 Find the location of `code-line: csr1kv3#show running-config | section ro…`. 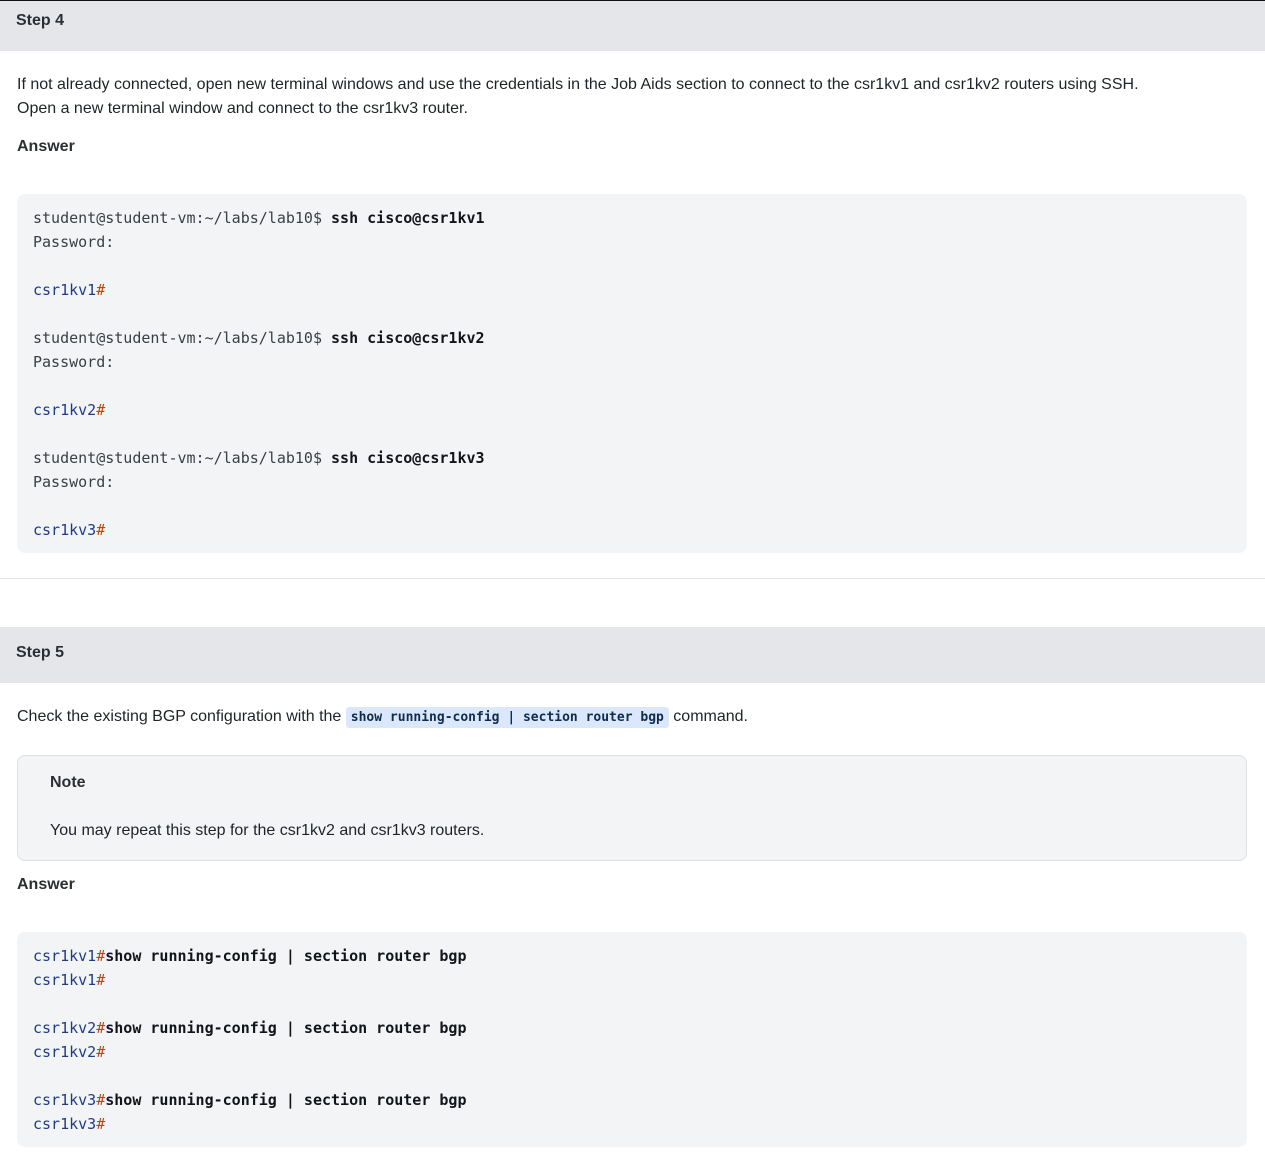

code-line: csr1kv3#show running-config | section ro… is located at coordinates (632, 1100).